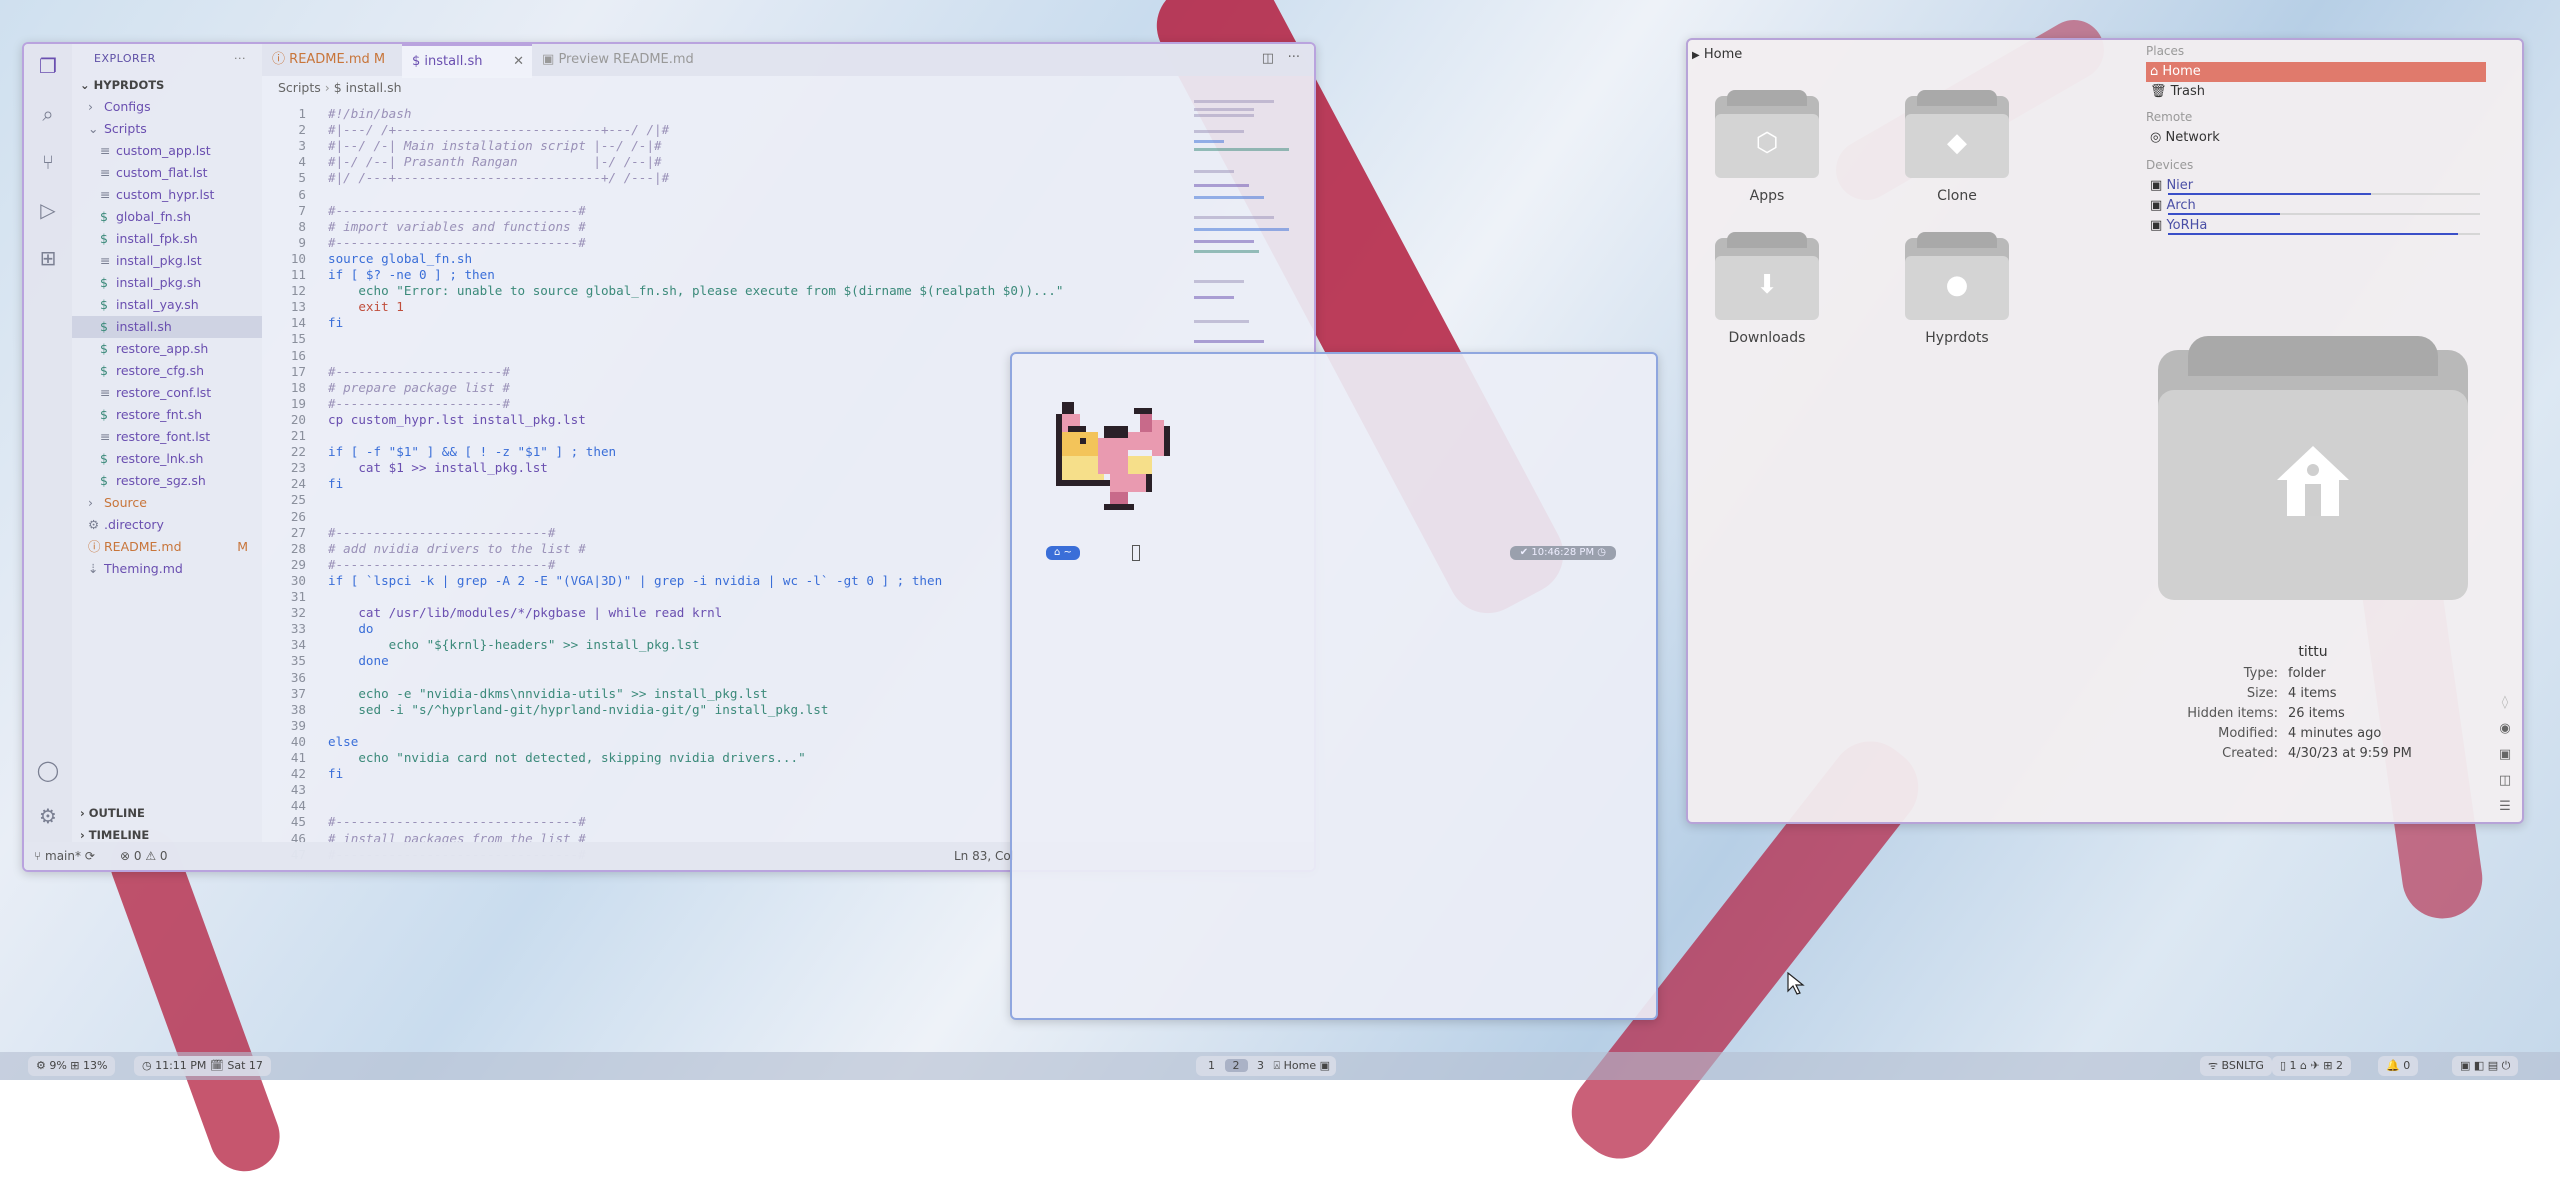 Image resolution: width=2560 pixels, height=1181 pixels. Describe the element at coordinates (1957, 196) in the screenshot. I see `folder-label: Clone` at that location.